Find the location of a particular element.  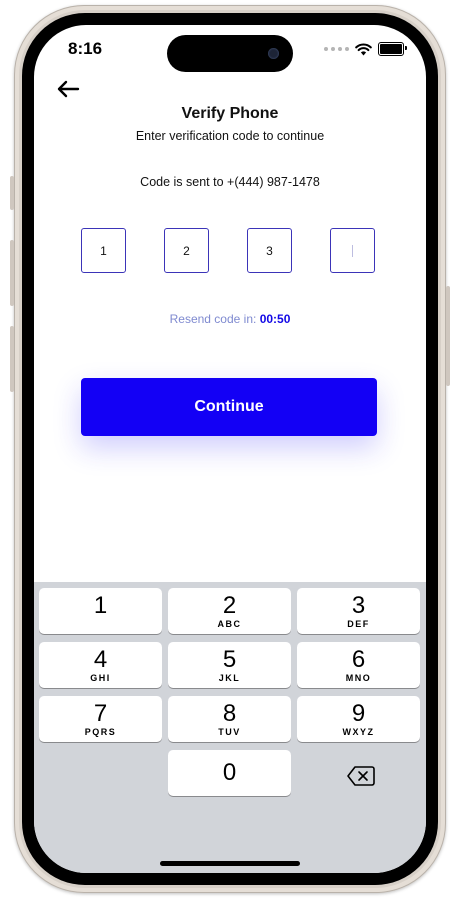

code-digit-box-1: 1 is located at coordinates (103, 250).